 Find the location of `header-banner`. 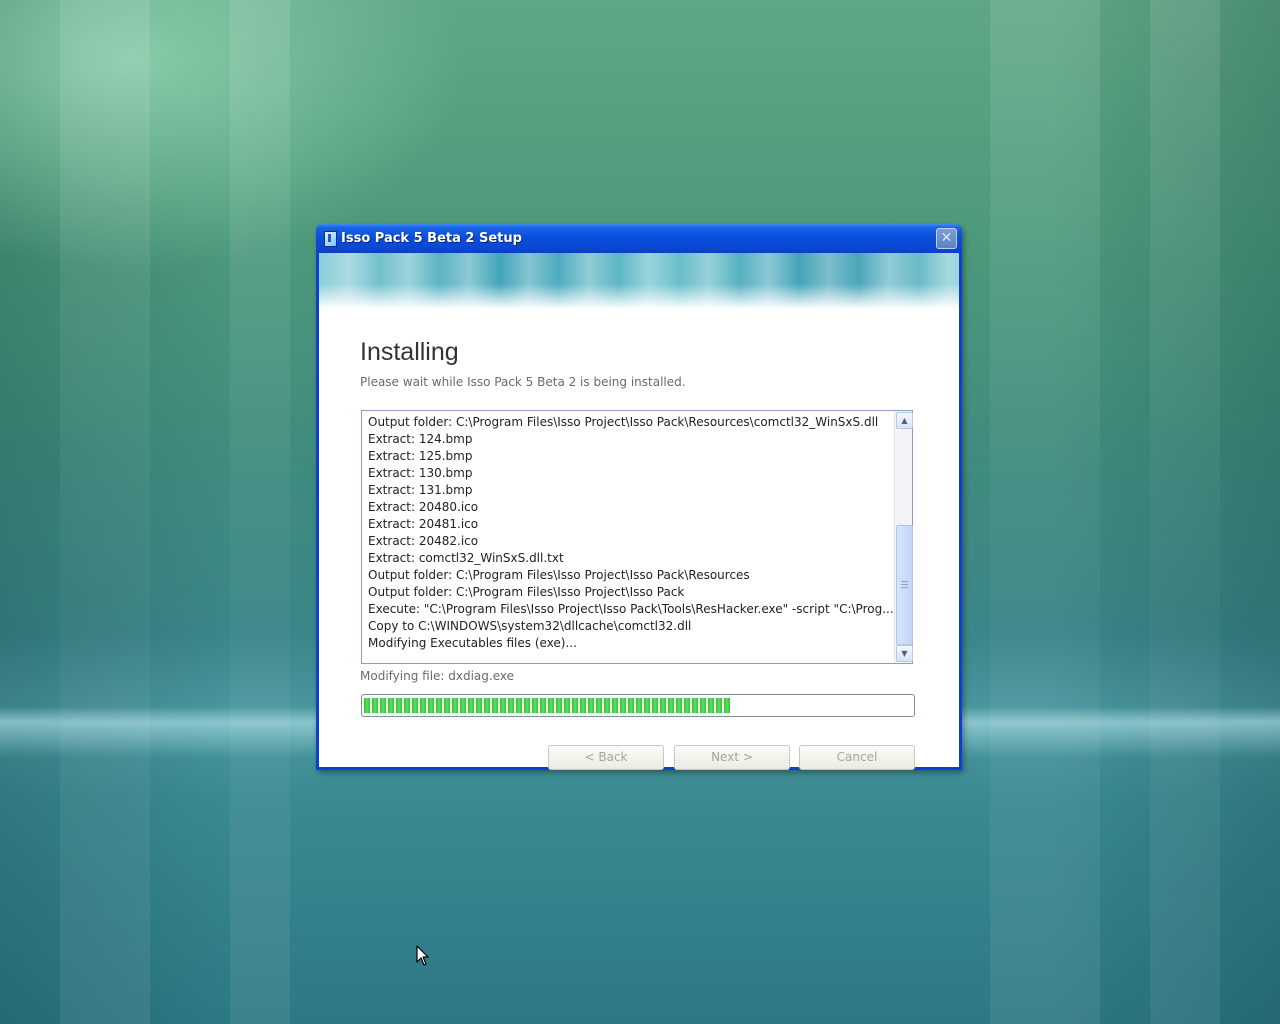

header-banner is located at coordinates (639, 281).